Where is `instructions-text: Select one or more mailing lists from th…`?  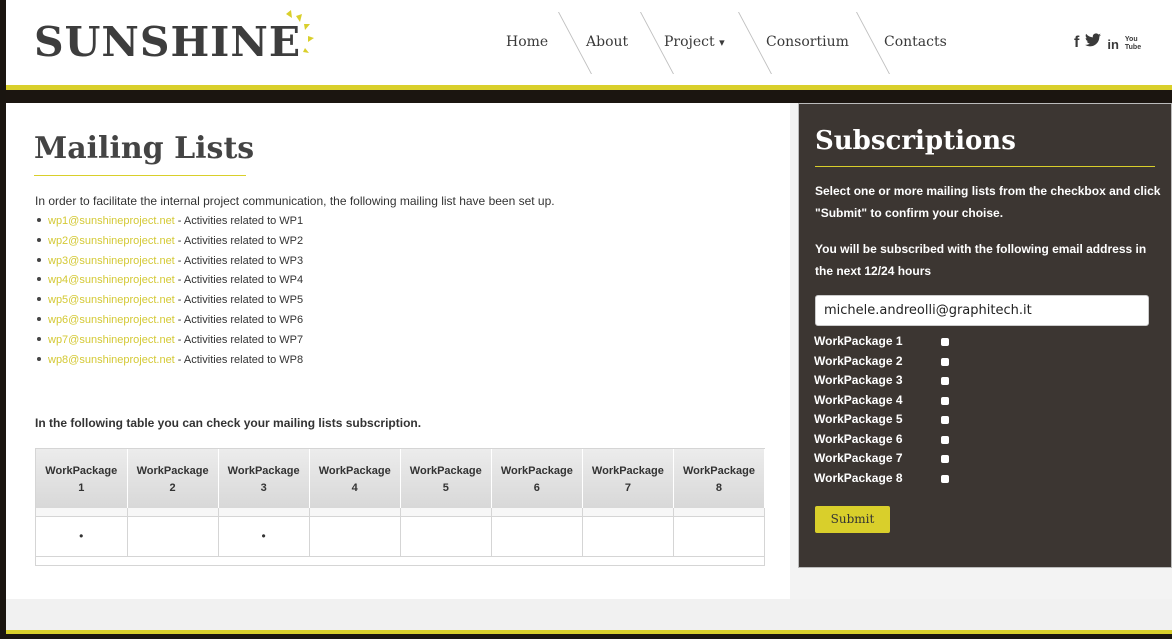 instructions-text: Select one or more mailing lists from th… is located at coordinates (988, 202).